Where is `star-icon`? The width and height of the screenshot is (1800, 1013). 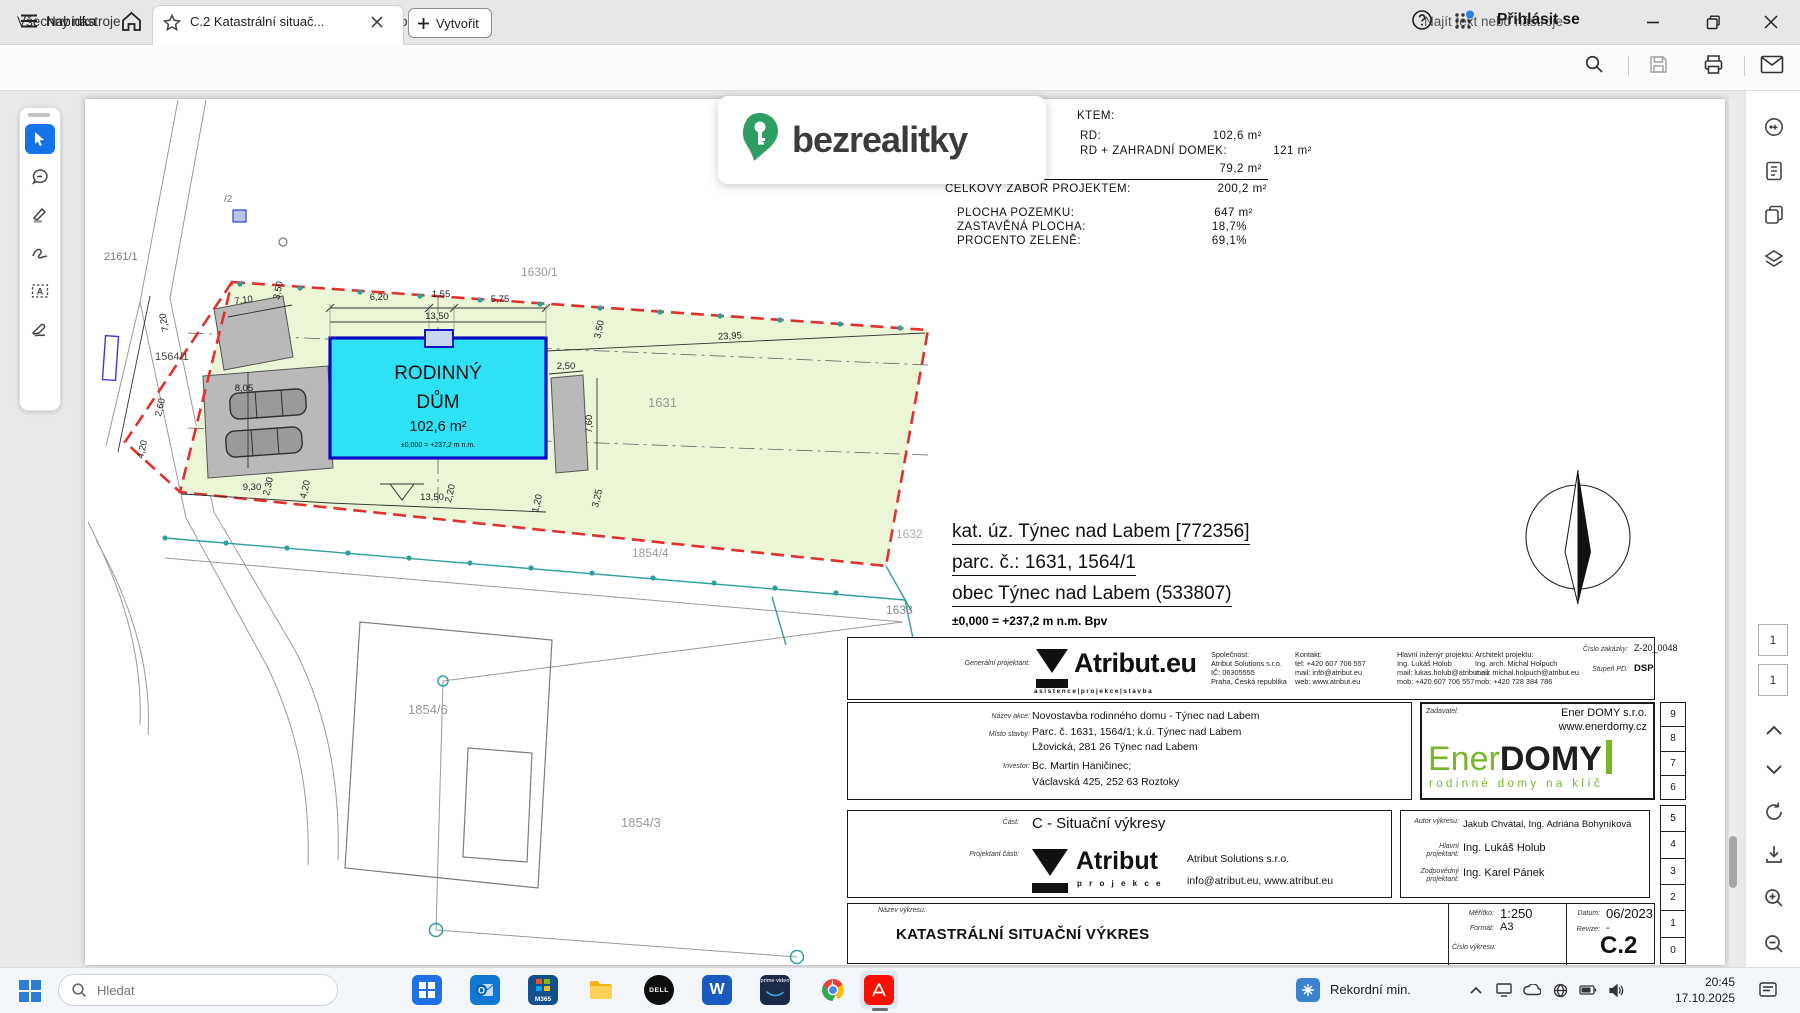 star-icon is located at coordinates (172, 25).